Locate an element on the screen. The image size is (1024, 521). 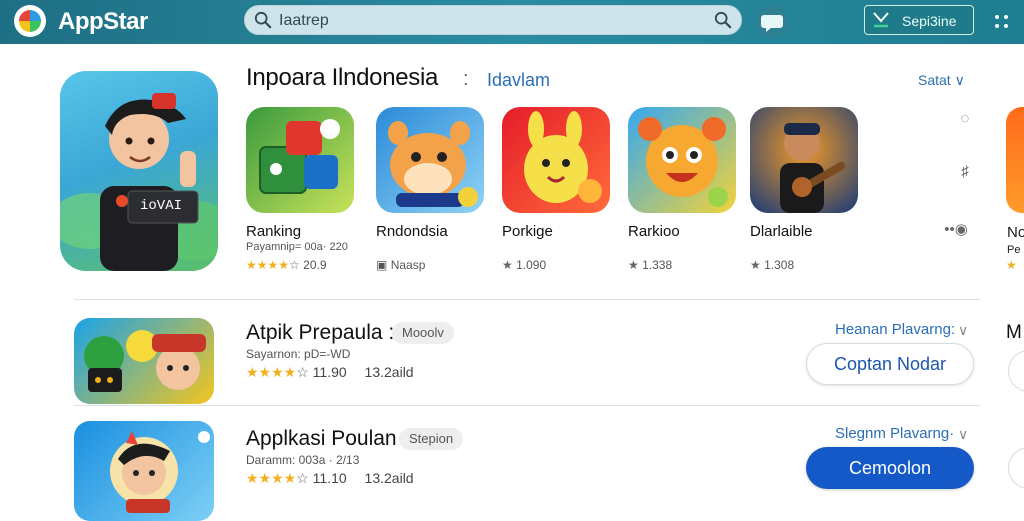
app-card-partial is located at coordinates (1015, 160).